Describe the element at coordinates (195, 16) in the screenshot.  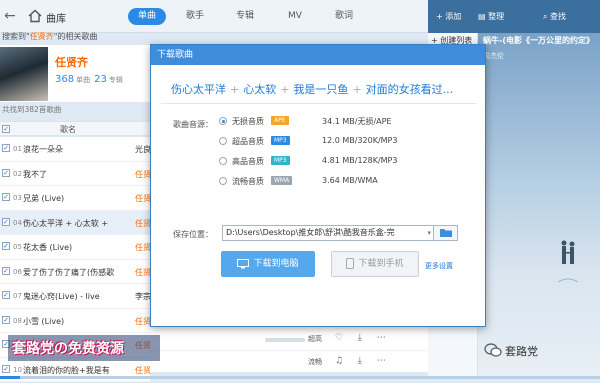
I see `tab-singers: 歌手` at that location.